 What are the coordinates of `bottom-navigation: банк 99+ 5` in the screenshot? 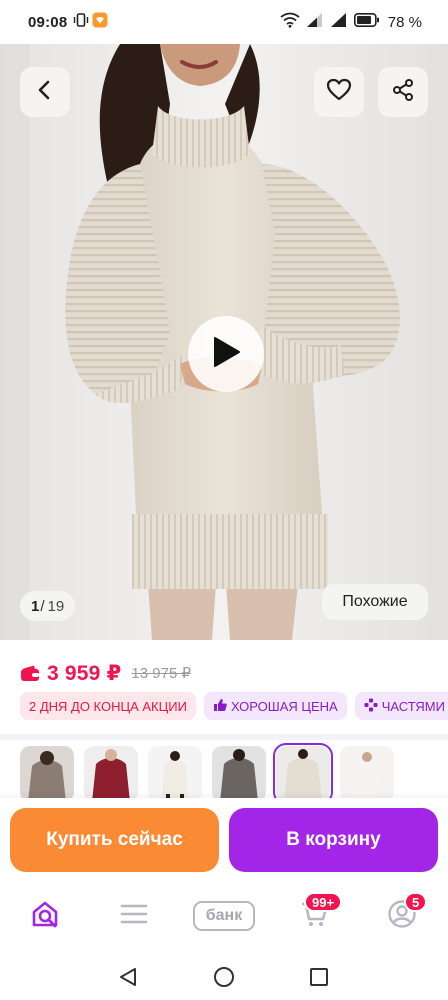 It's located at (224, 917).